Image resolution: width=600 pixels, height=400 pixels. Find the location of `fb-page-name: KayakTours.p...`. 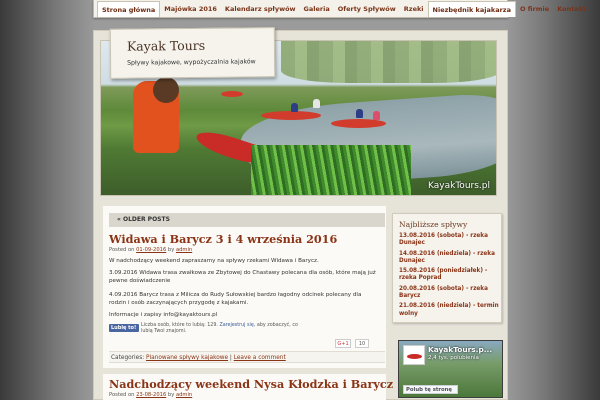

fb-page-name: KayakTours.p... is located at coordinates (460, 349).